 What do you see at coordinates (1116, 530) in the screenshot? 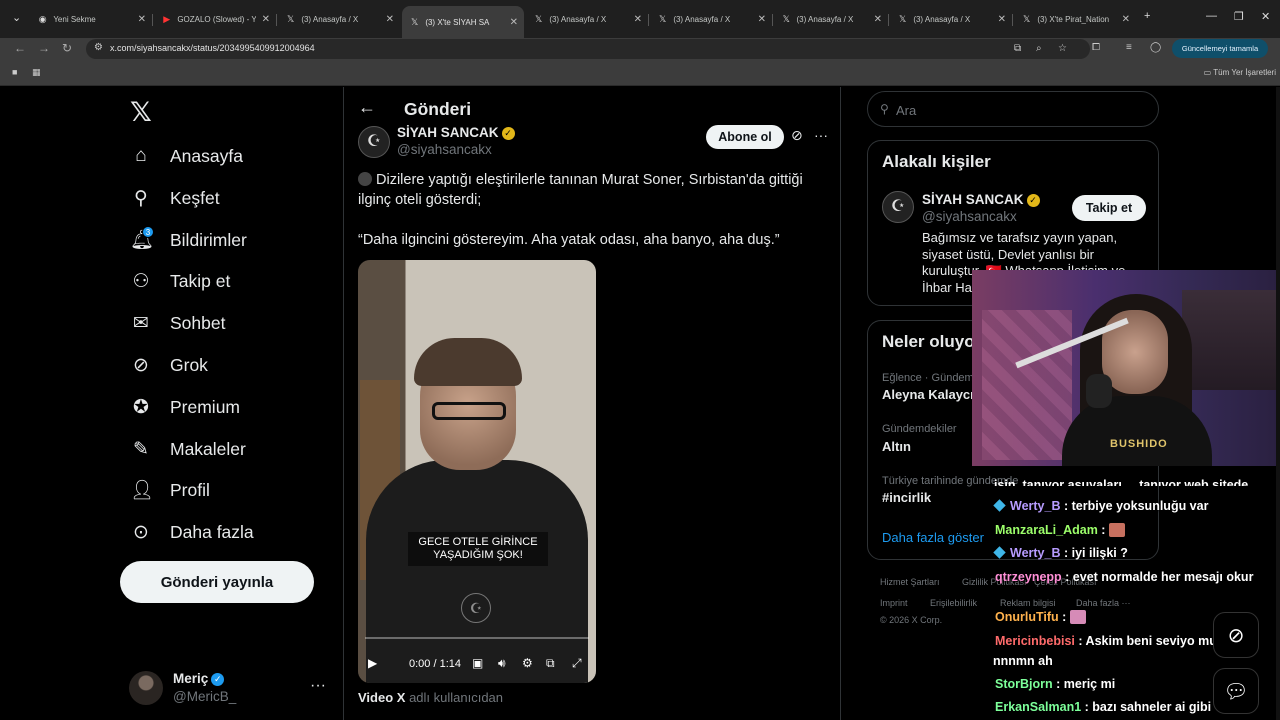
I see `emote-icon` at bounding box center [1116, 530].